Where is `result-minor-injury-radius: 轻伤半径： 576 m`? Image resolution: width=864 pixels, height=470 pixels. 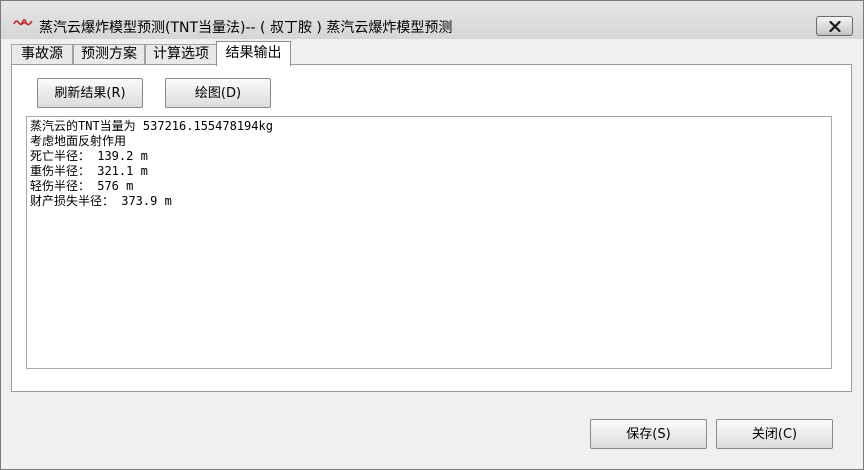
result-minor-injury-radius: 轻伤半径： 576 m is located at coordinates (82, 186).